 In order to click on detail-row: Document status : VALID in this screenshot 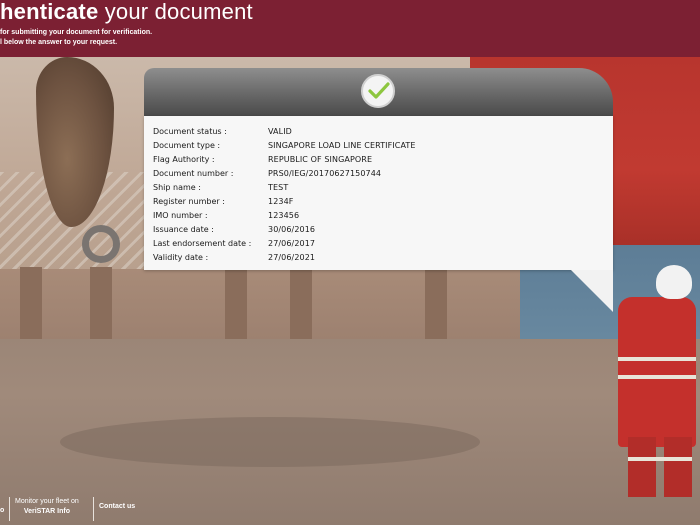, I will do `click(383, 131)`.